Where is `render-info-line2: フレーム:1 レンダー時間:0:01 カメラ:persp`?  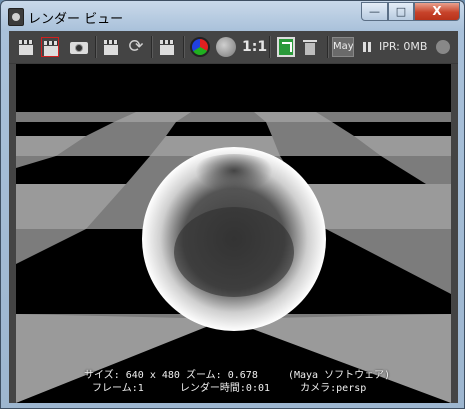
render-info-line2: フレーム:1 レンダー時間:0:01 カメラ:persp is located at coordinates (229, 386).